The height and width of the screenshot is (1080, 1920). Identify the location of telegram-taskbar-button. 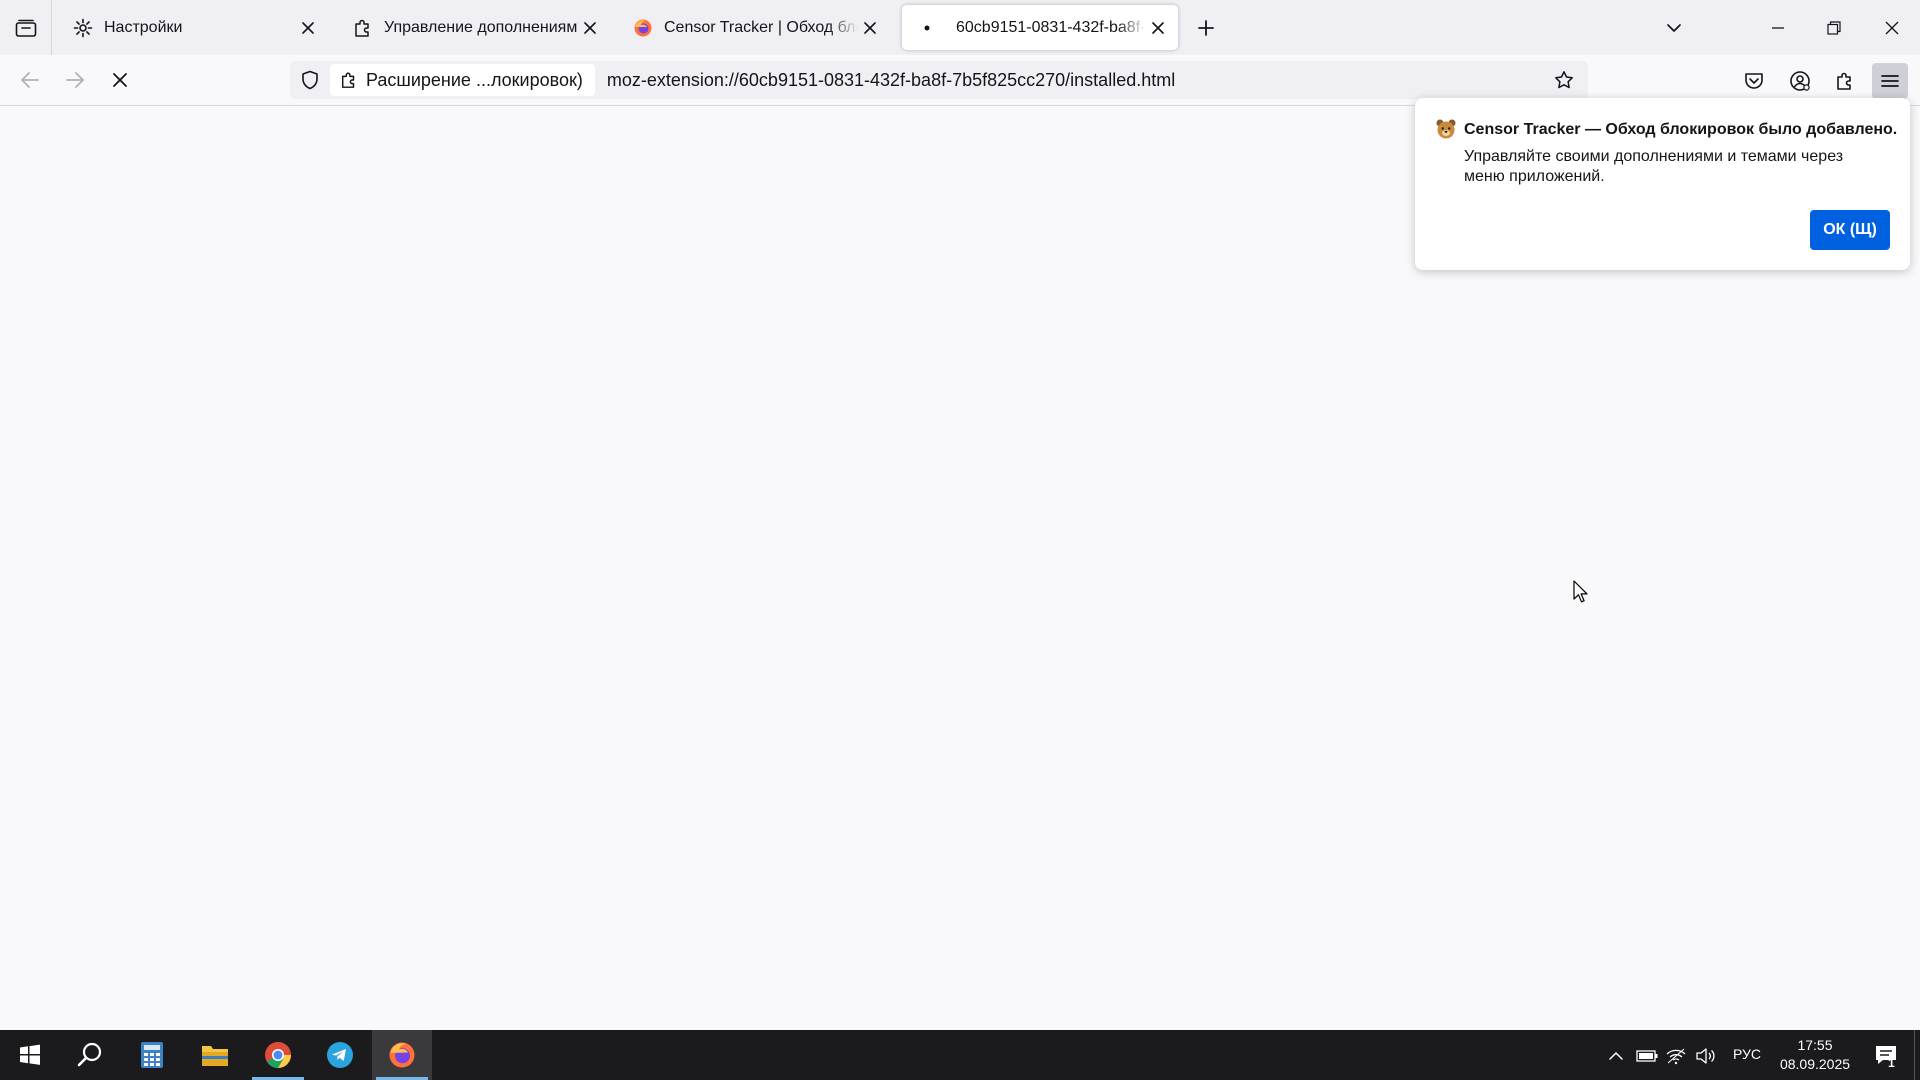
(340, 1055).